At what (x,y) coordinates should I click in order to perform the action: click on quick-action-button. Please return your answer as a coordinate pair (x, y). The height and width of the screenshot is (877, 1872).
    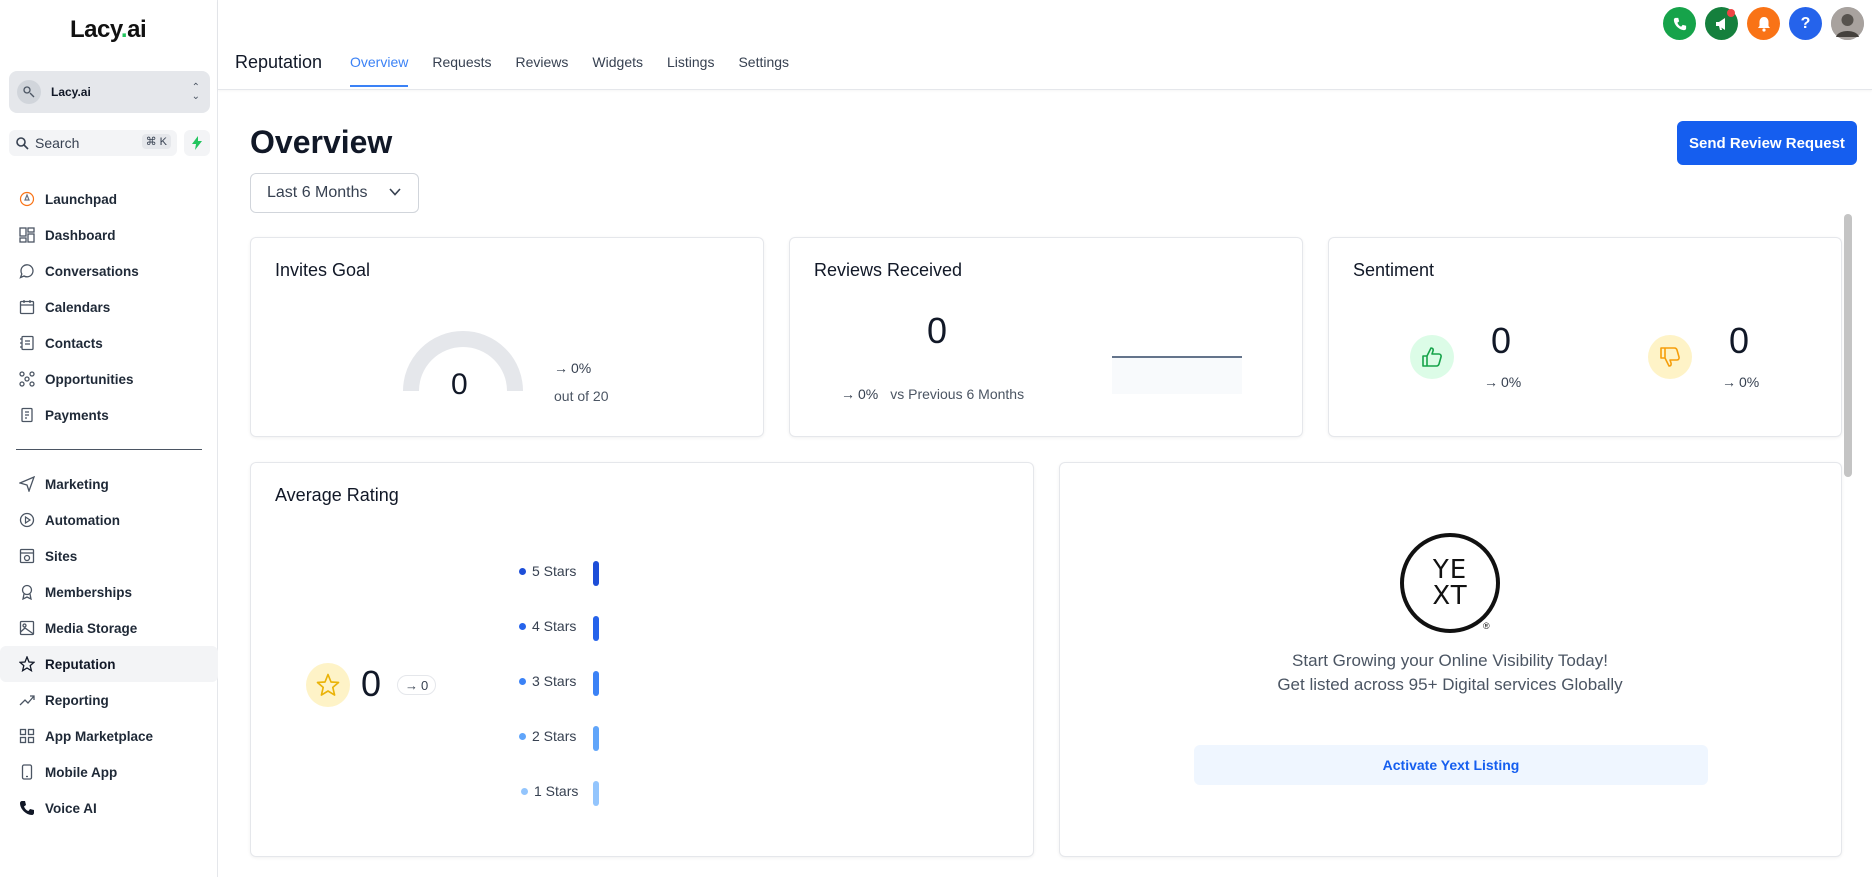
    Looking at the image, I should click on (197, 143).